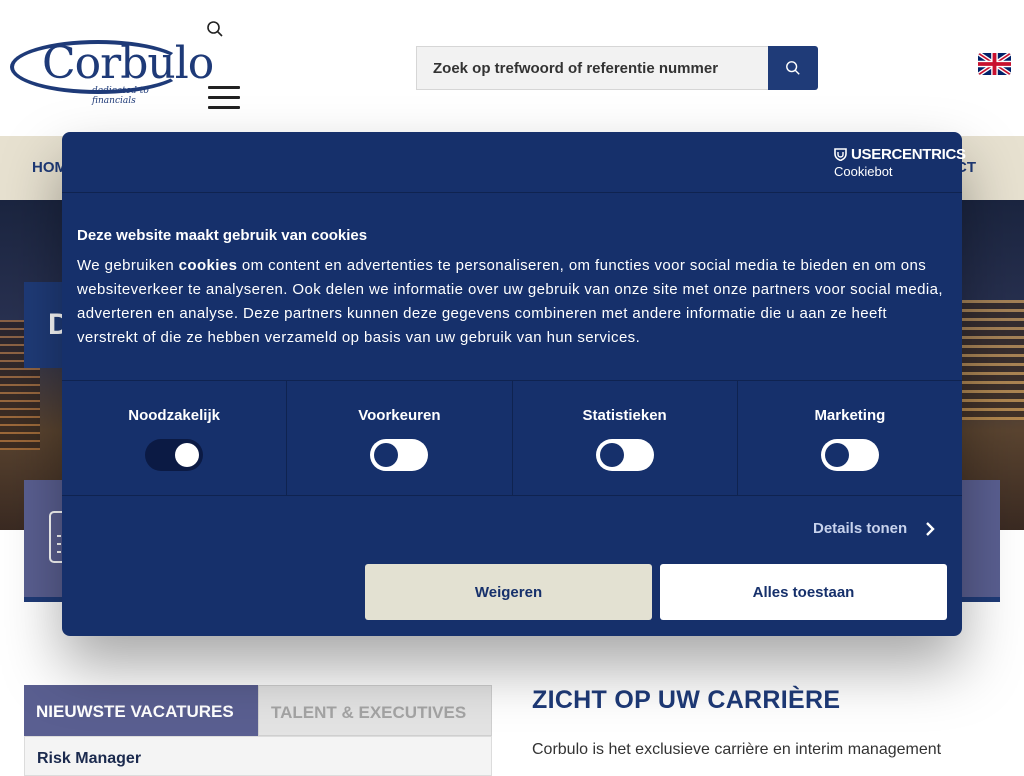 The image size is (1024, 776). I want to click on marketing-toggle, so click(849, 455).